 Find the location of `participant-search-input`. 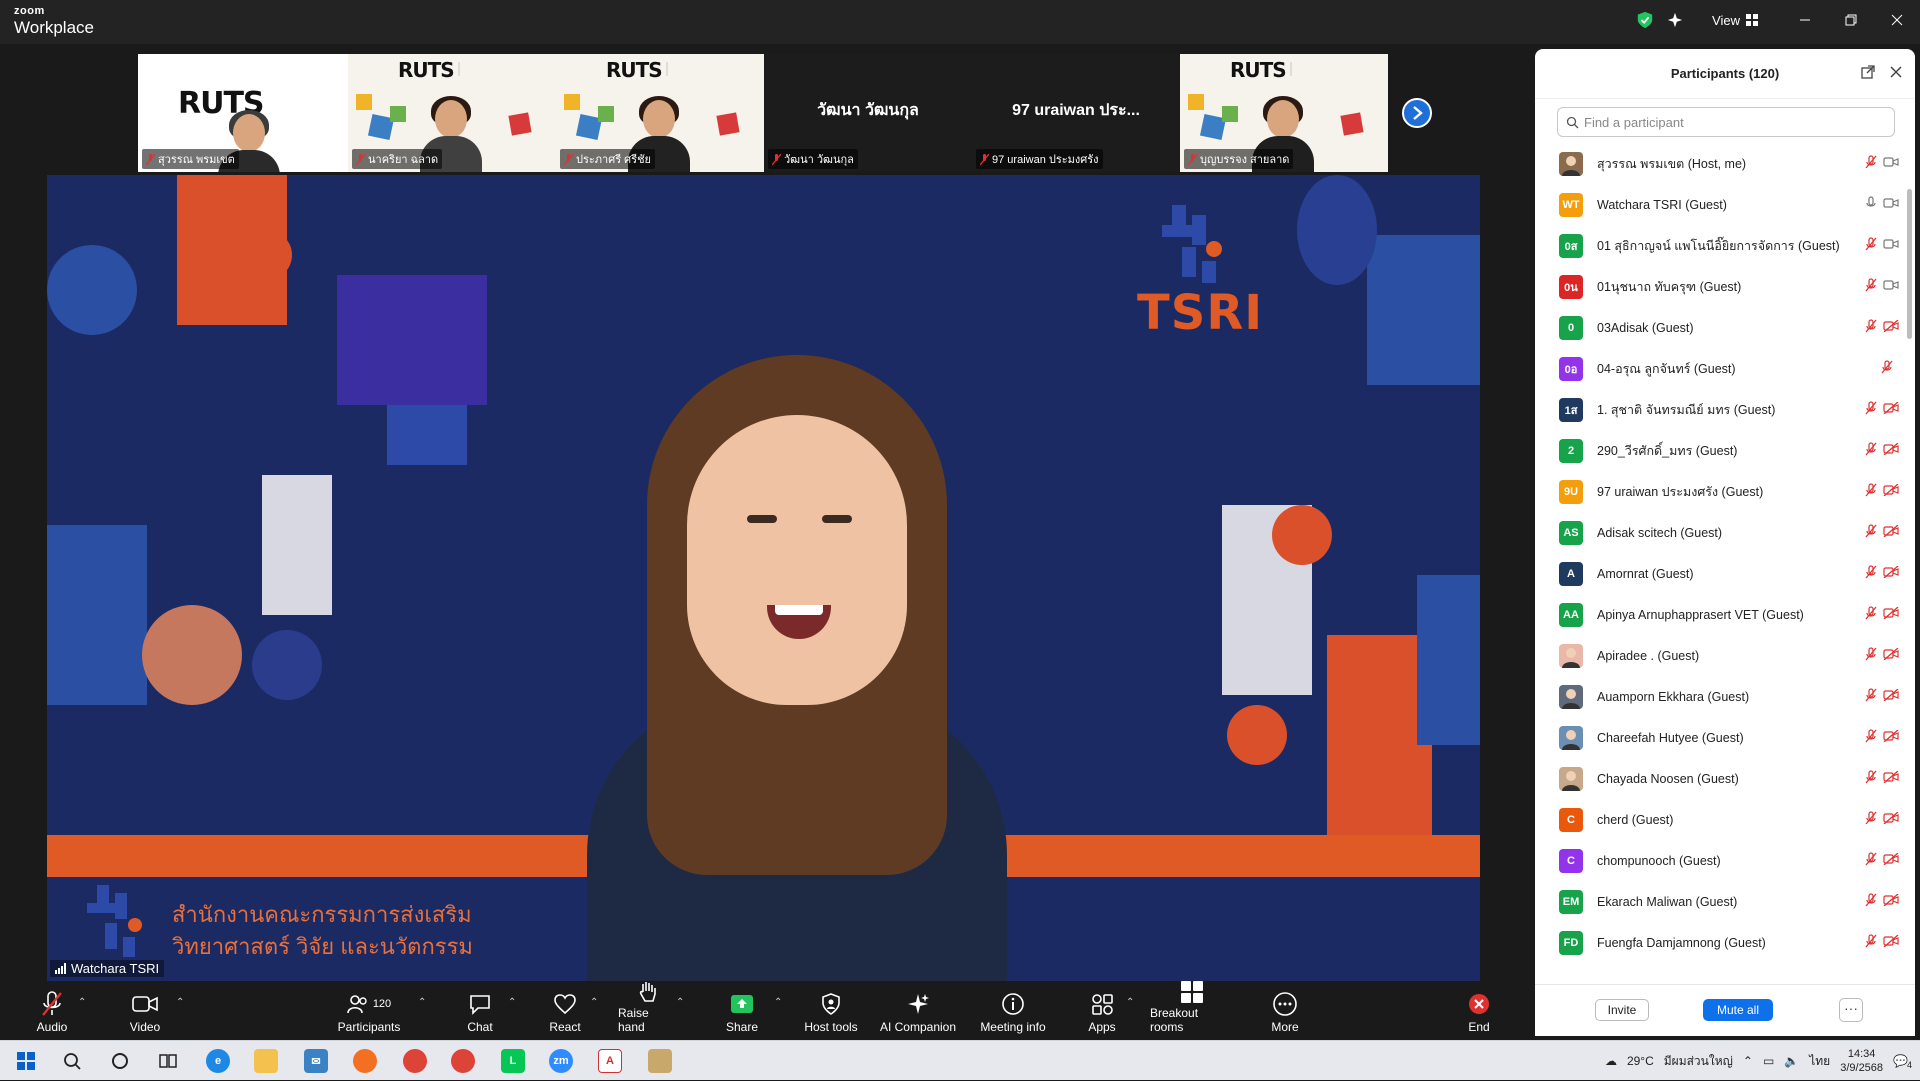

participant-search-input is located at coordinates (1729, 122).